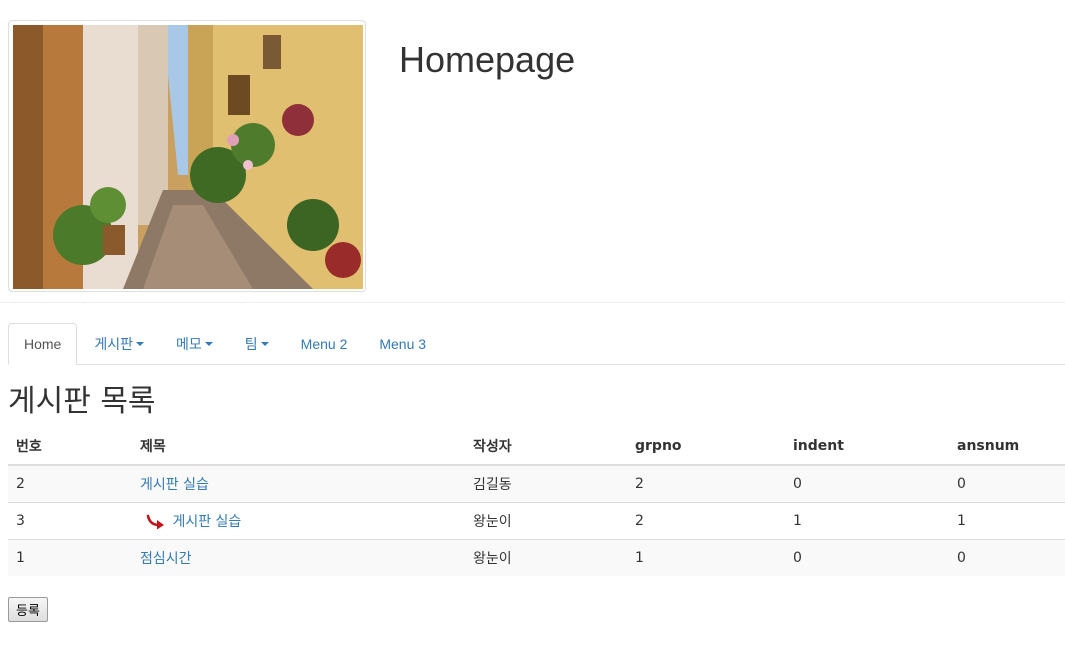 This screenshot has height=652, width=1065. I want to click on tab-board: 게시판, so click(119, 343).